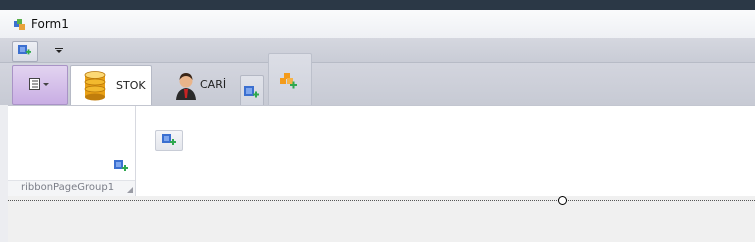 The height and width of the screenshot is (242, 755). Describe the element at coordinates (381, 200) in the screenshot. I see `selection-border` at that location.